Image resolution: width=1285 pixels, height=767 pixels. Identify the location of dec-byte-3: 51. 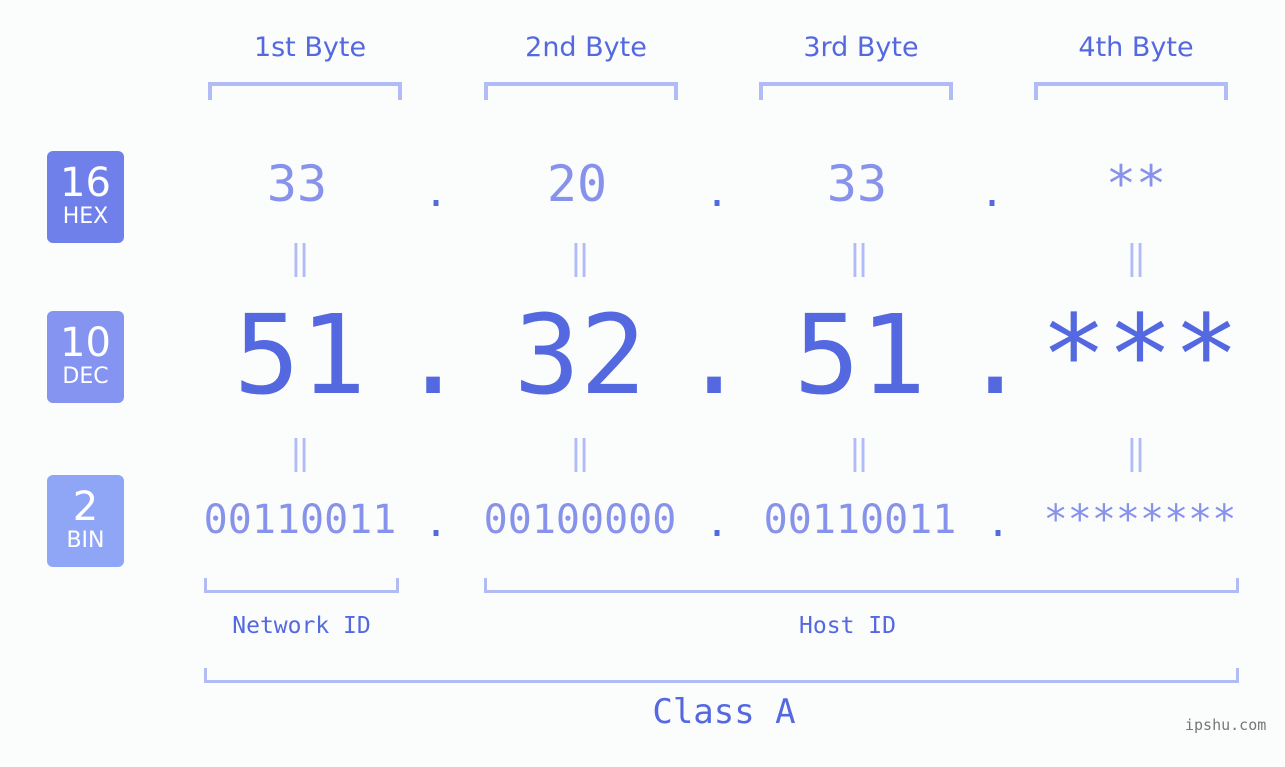
(860, 355).